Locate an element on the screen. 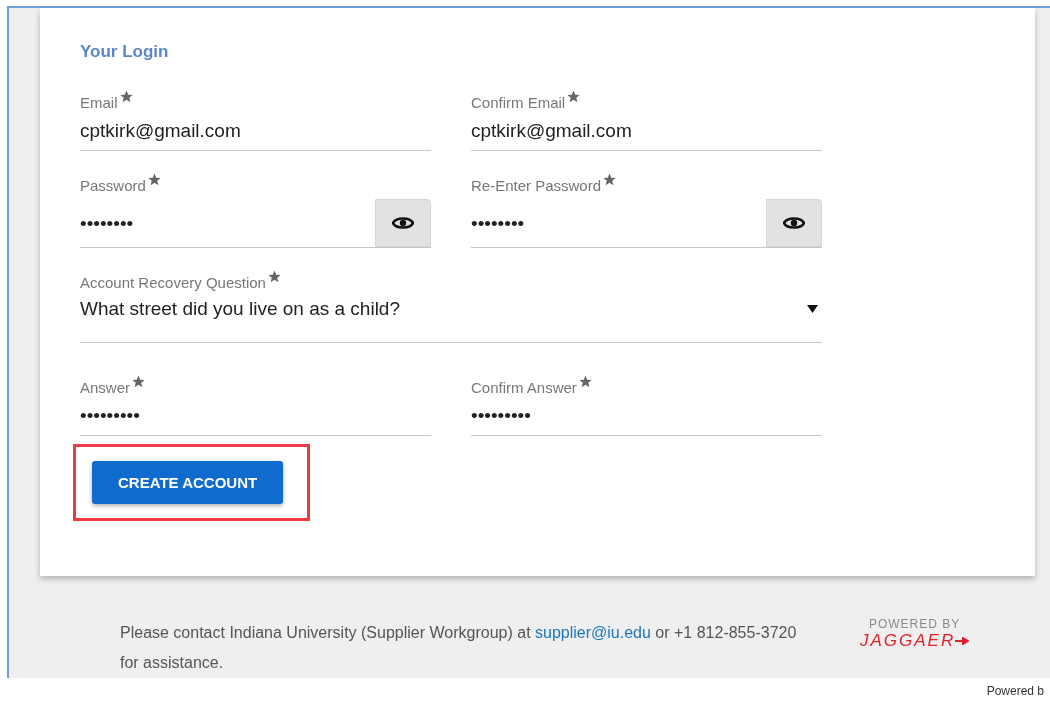  create-account-button: CREATE ACCOUNT is located at coordinates (188, 482).